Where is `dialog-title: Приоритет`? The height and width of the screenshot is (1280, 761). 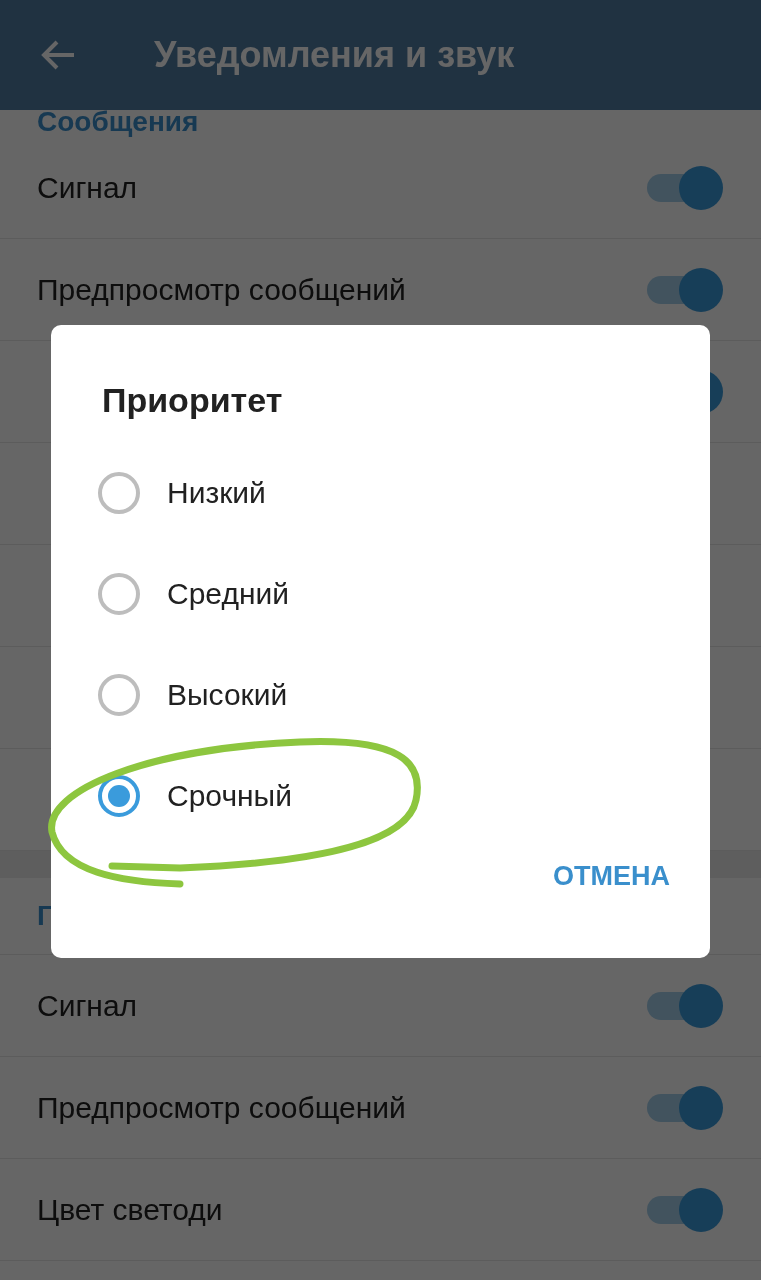
dialog-title: Приоритет is located at coordinates (192, 400).